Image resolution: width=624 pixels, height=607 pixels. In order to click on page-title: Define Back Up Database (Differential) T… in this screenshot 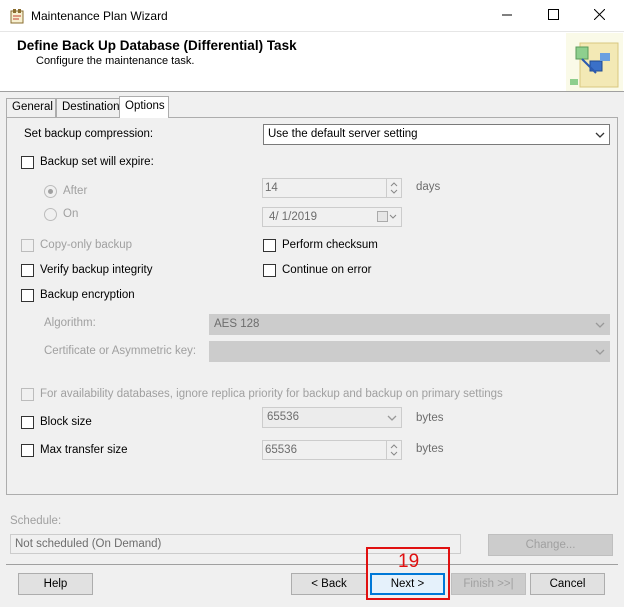, I will do `click(157, 45)`.